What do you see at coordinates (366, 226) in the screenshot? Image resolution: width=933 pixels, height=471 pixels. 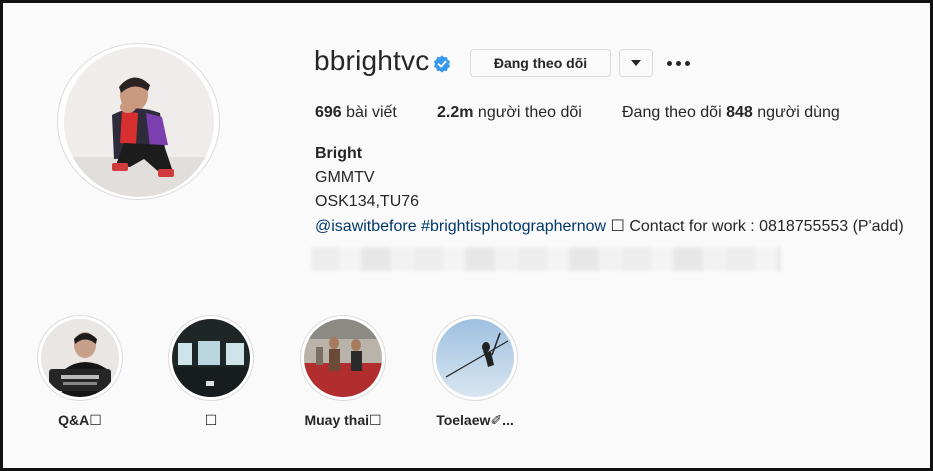 I see `mention-link: @isawitbefore` at bounding box center [366, 226].